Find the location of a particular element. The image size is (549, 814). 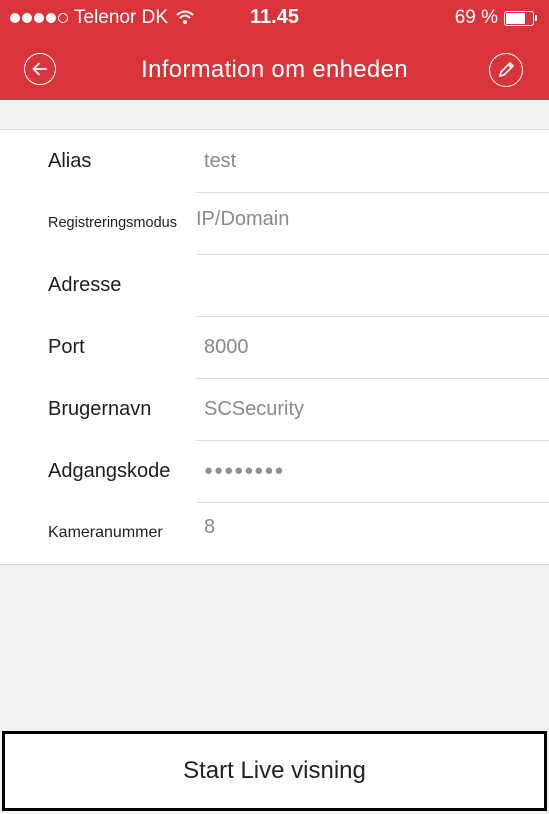

battery-percent: 69 % is located at coordinates (476, 17).